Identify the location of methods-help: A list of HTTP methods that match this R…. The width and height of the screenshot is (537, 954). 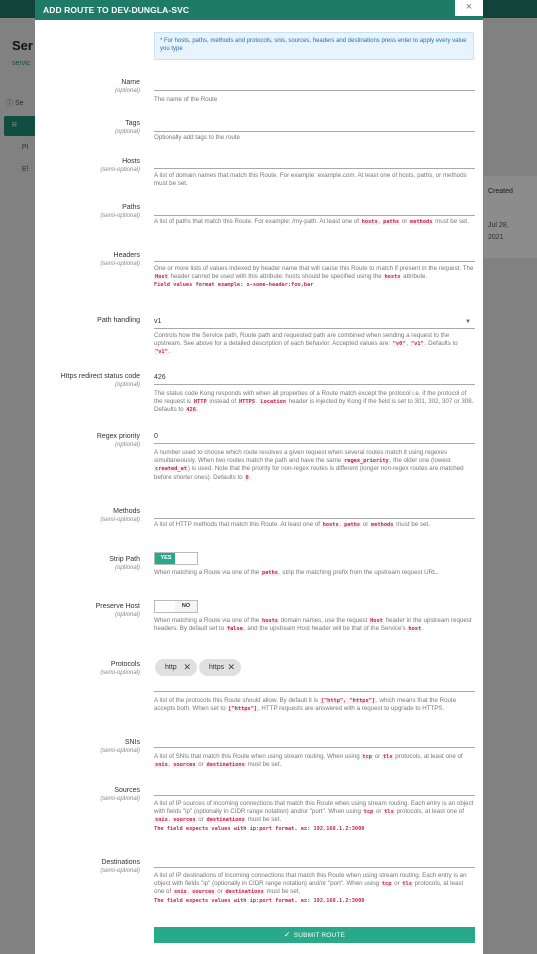
(292, 524).